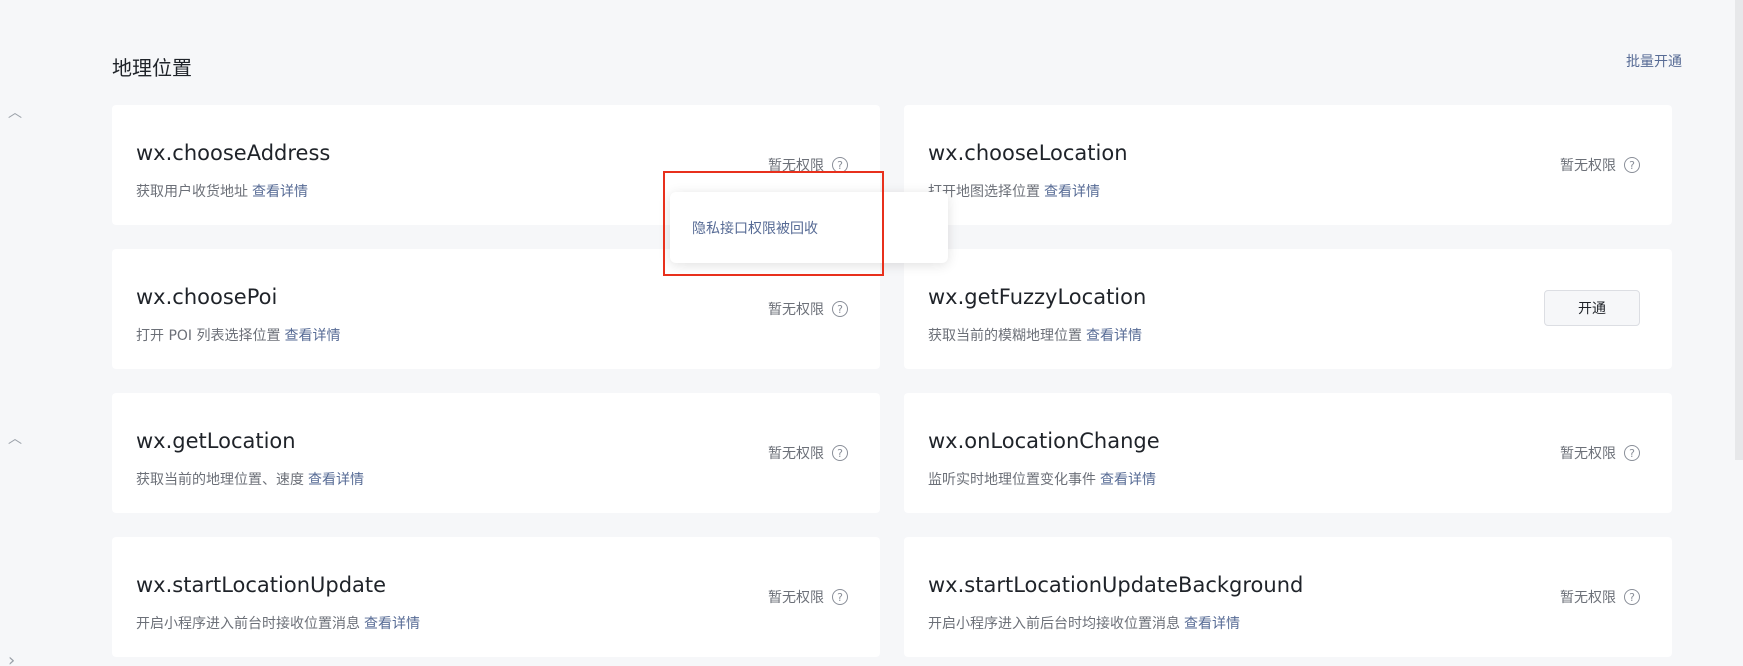 The width and height of the screenshot is (1743, 666). What do you see at coordinates (496, 309) in the screenshot?
I see `api-card: wx.choosePoi 打开 POI 列表选择位置 查看详情 暂无权限 ?` at bounding box center [496, 309].